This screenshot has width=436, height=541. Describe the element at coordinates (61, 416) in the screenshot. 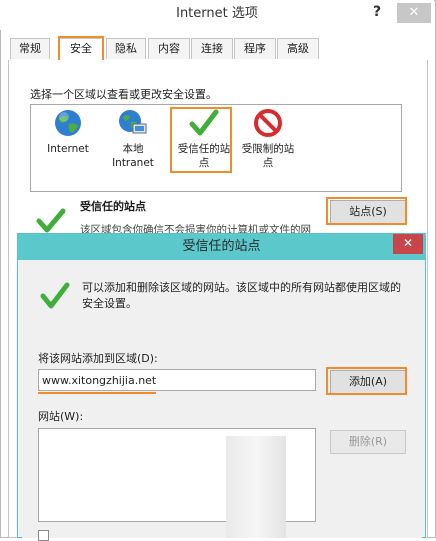

I see `websites-label: 网站(W):` at that location.